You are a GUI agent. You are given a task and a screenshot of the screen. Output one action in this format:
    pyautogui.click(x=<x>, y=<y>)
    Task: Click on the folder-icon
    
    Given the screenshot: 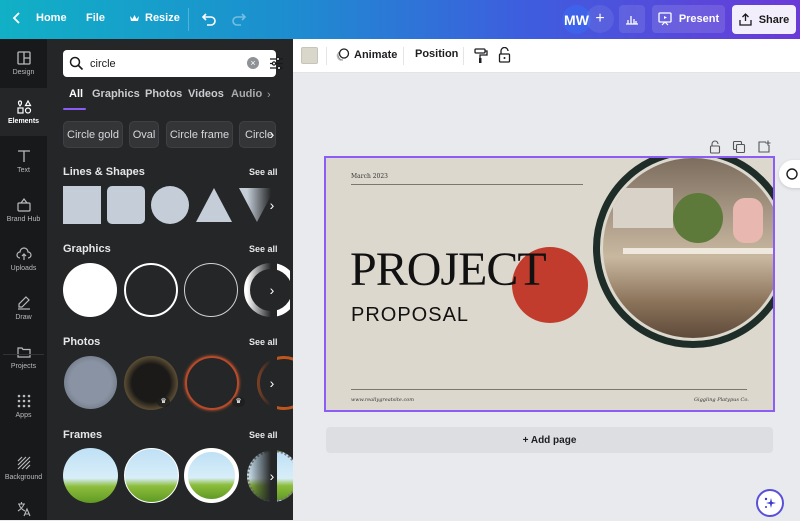 What is the action you would take?
    pyautogui.click(x=23, y=352)
    